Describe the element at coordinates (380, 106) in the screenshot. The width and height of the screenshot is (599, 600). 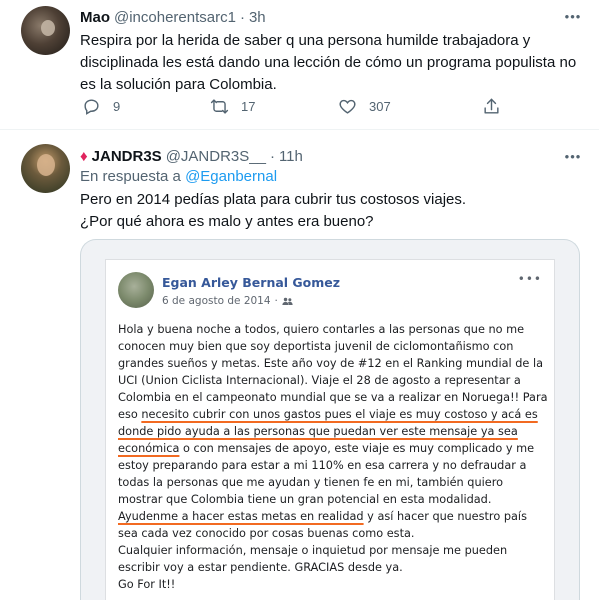
I see `like-count: 307` at that location.